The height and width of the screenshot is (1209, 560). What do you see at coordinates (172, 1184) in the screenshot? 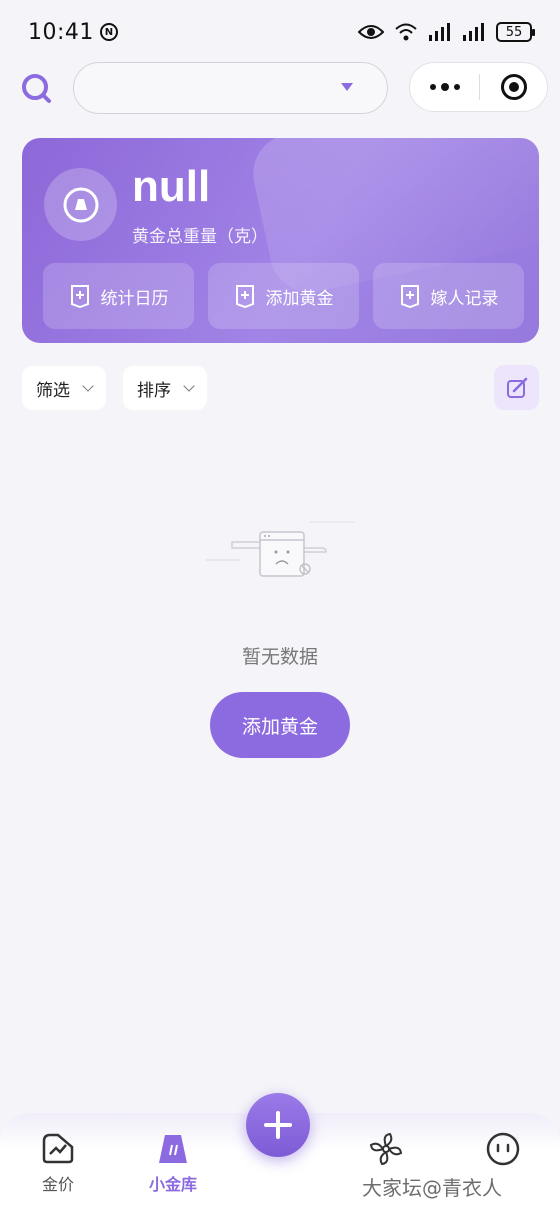
I see `tab-vault-label: 小金库` at bounding box center [172, 1184].